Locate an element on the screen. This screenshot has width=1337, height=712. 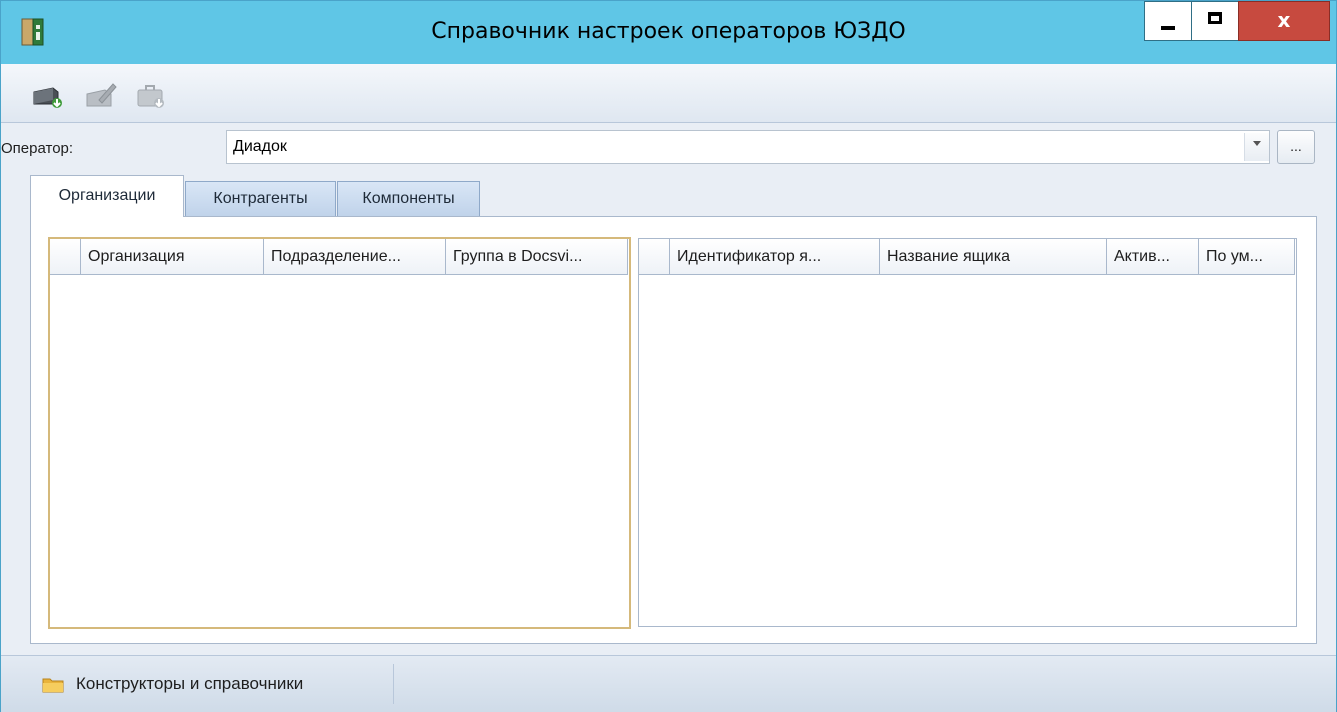
tab-components: Компоненты is located at coordinates (408, 198).